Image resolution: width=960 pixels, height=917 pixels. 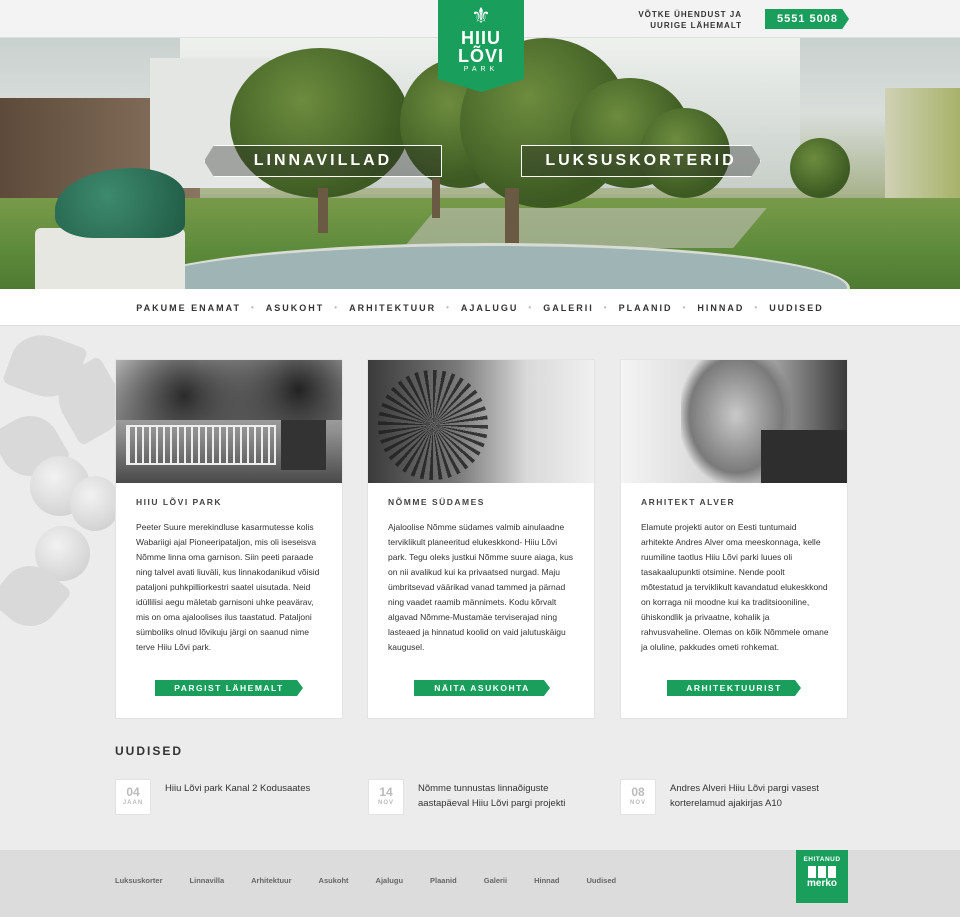 What do you see at coordinates (602, 880) in the screenshot?
I see `footer-link: Uudised` at bounding box center [602, 880].